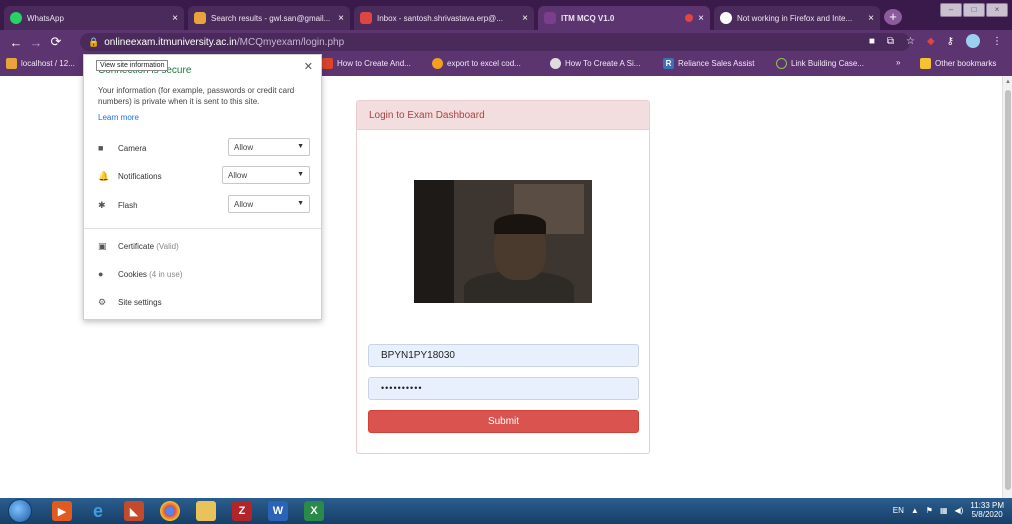  What do you see at coordinates (128, 205) in the screenshot?
I see `permission-label: Flash` at bounding box center [128, 205].